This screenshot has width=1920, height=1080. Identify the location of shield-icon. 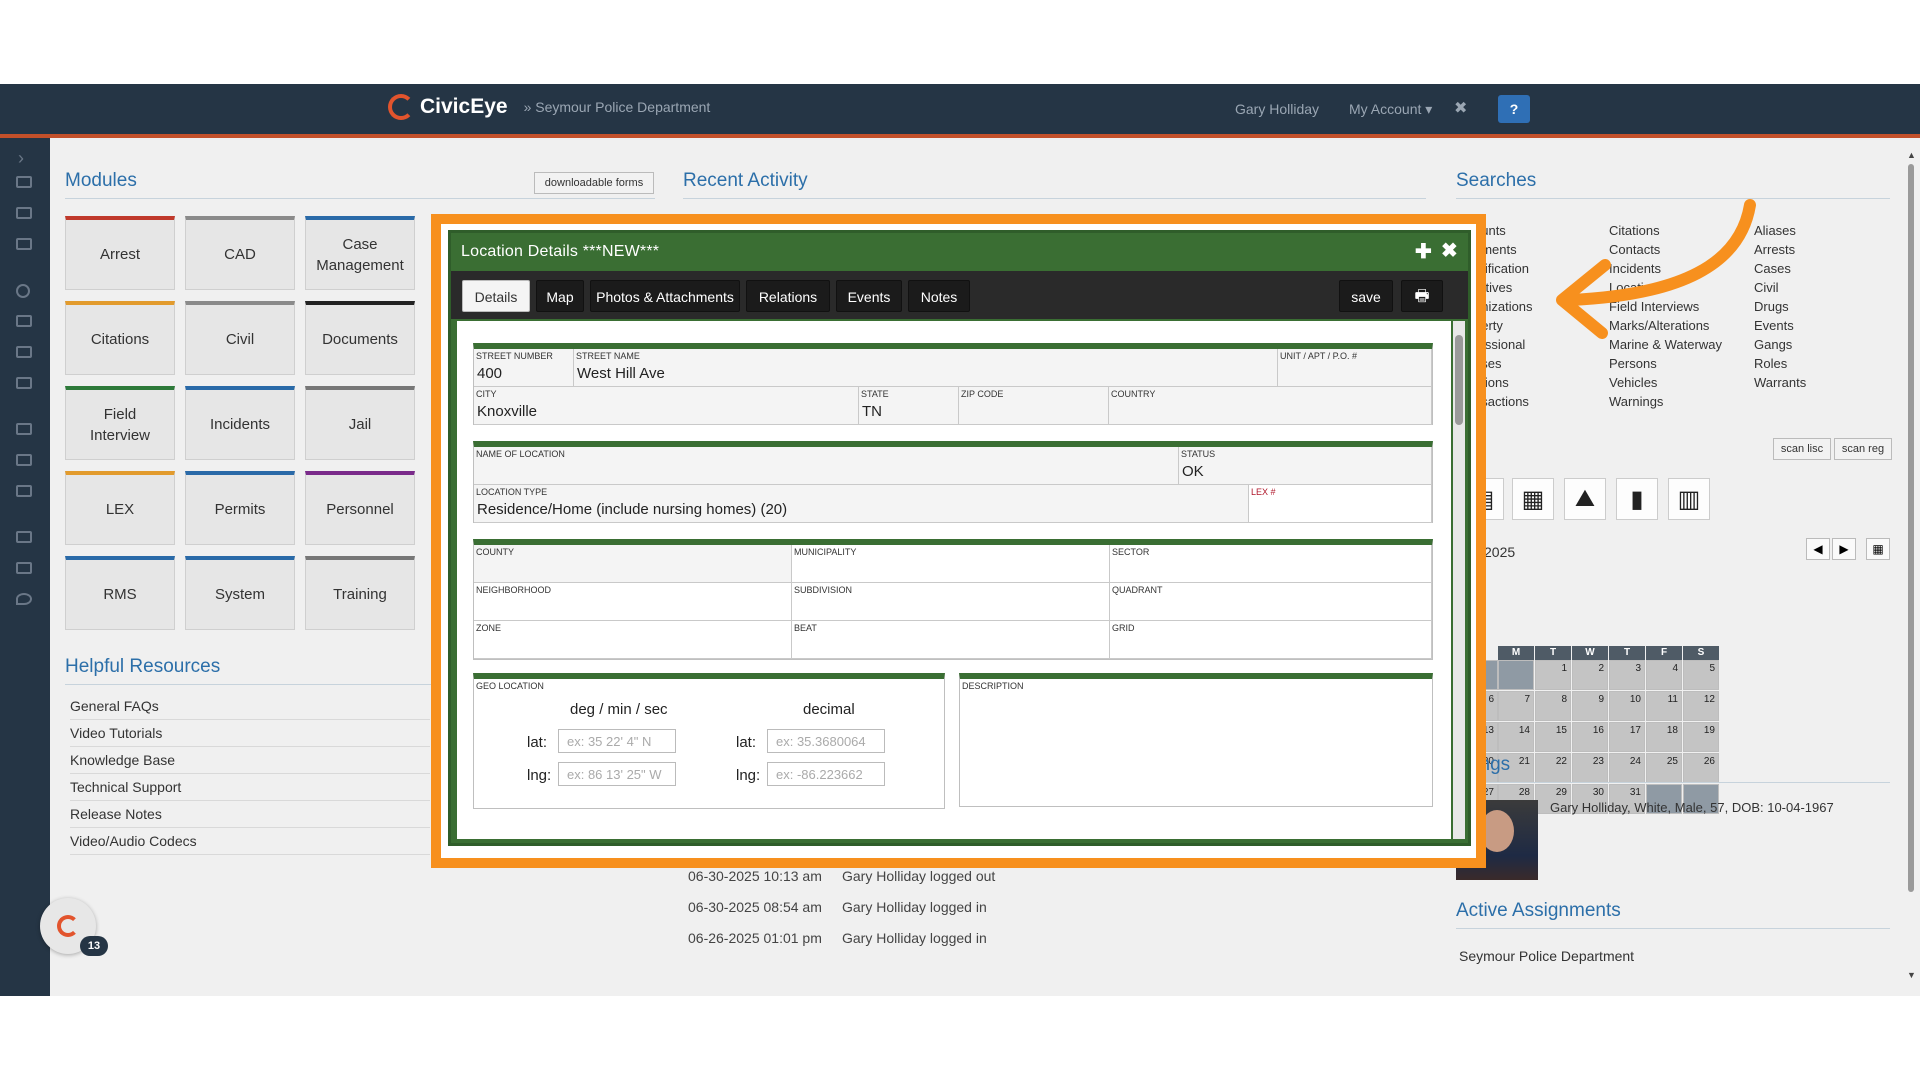
(24, 383).